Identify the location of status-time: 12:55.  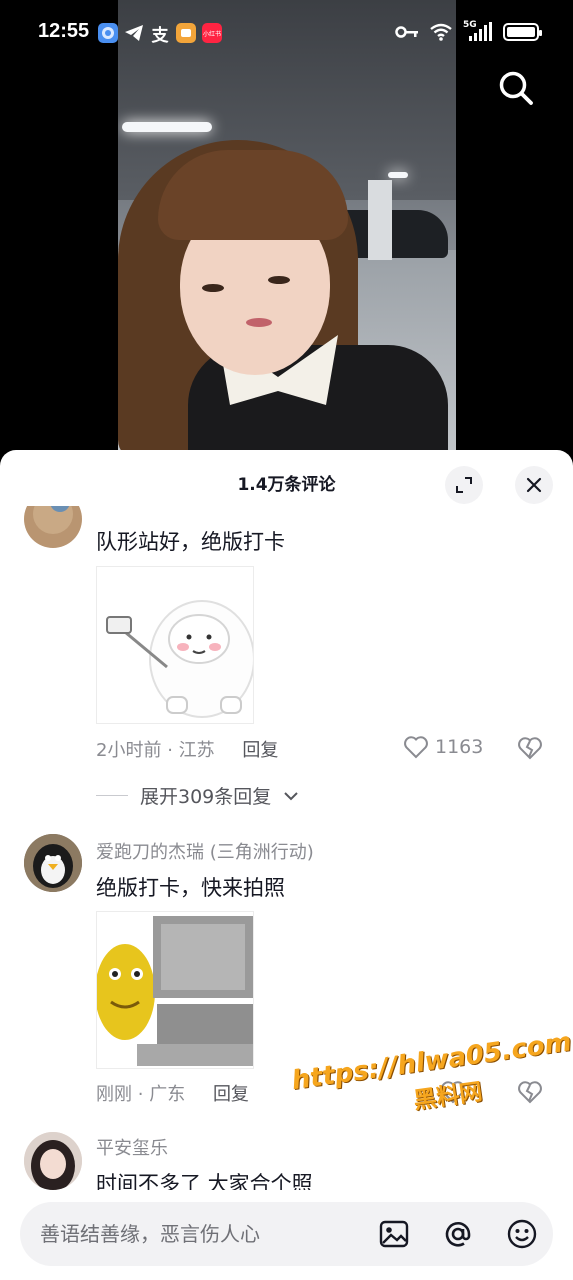
(64, 31).